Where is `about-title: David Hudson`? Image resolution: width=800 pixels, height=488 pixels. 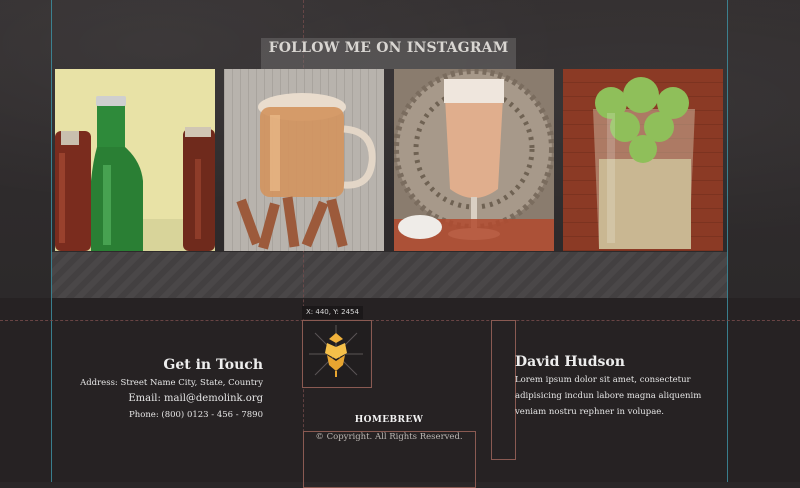 about-title: David Hudson is located at coordinates (570, 362).